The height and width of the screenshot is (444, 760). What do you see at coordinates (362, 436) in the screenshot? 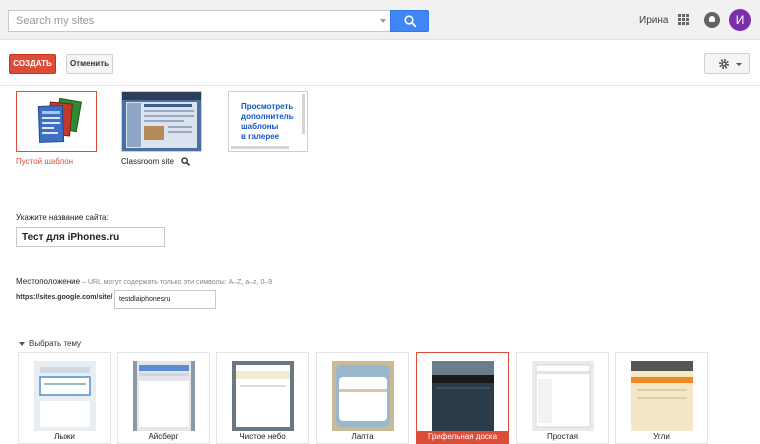
I see `theme-name: Лапта` at bounding box center [362, 436].